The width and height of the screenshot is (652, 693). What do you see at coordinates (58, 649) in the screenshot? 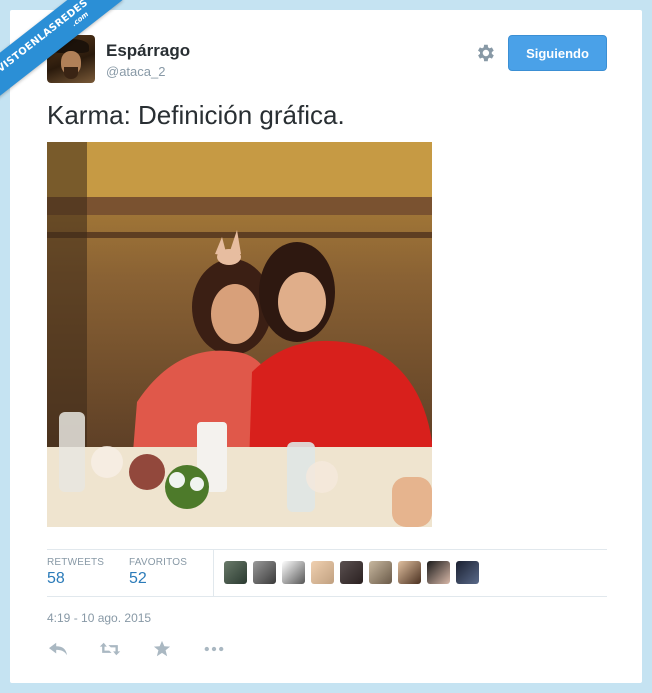
I see `reply-icon` at bounding box center [58, 649].